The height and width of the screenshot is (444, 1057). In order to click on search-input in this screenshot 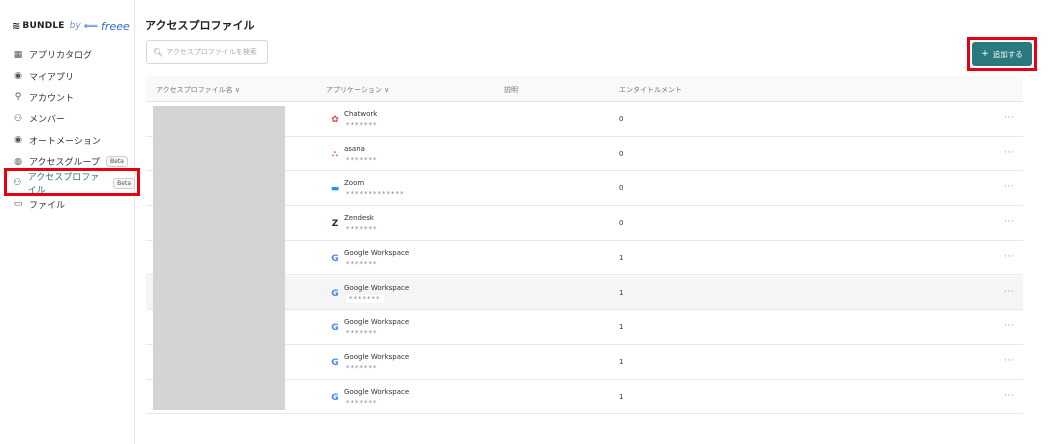, I will do `click(216, 52)`.